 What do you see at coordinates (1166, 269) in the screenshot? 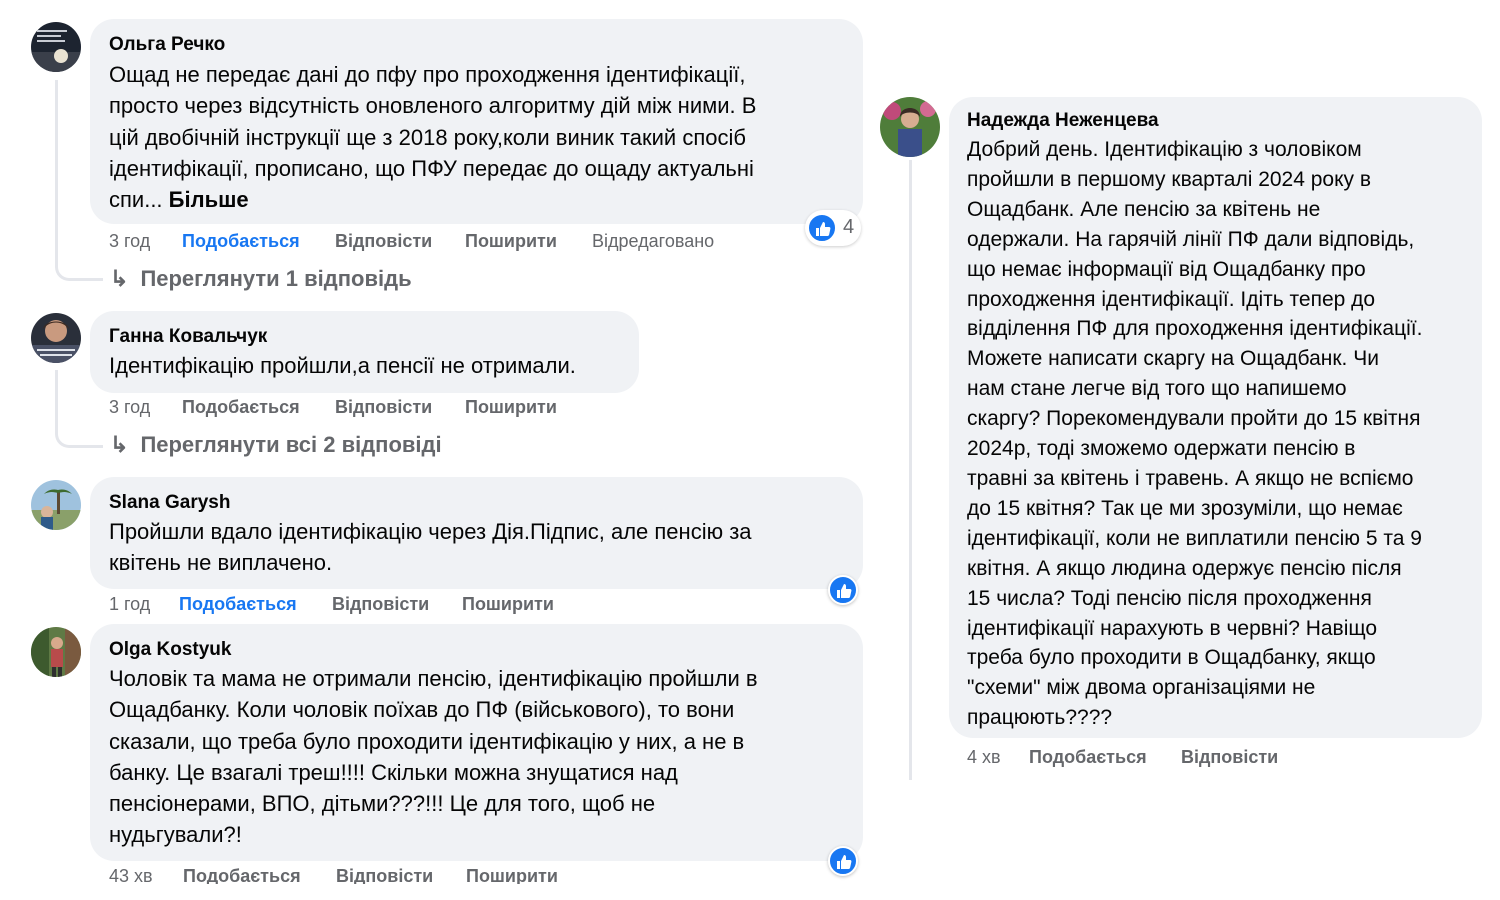
I see `comment-line: що немає інформації від Ощадбанку про` at bounding box center [1166, 269].